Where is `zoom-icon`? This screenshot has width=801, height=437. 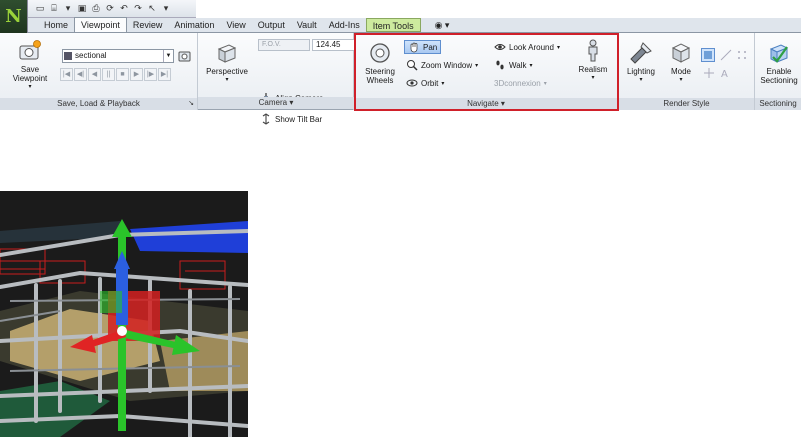
zoom-icon is located at coordinates (412, 65).